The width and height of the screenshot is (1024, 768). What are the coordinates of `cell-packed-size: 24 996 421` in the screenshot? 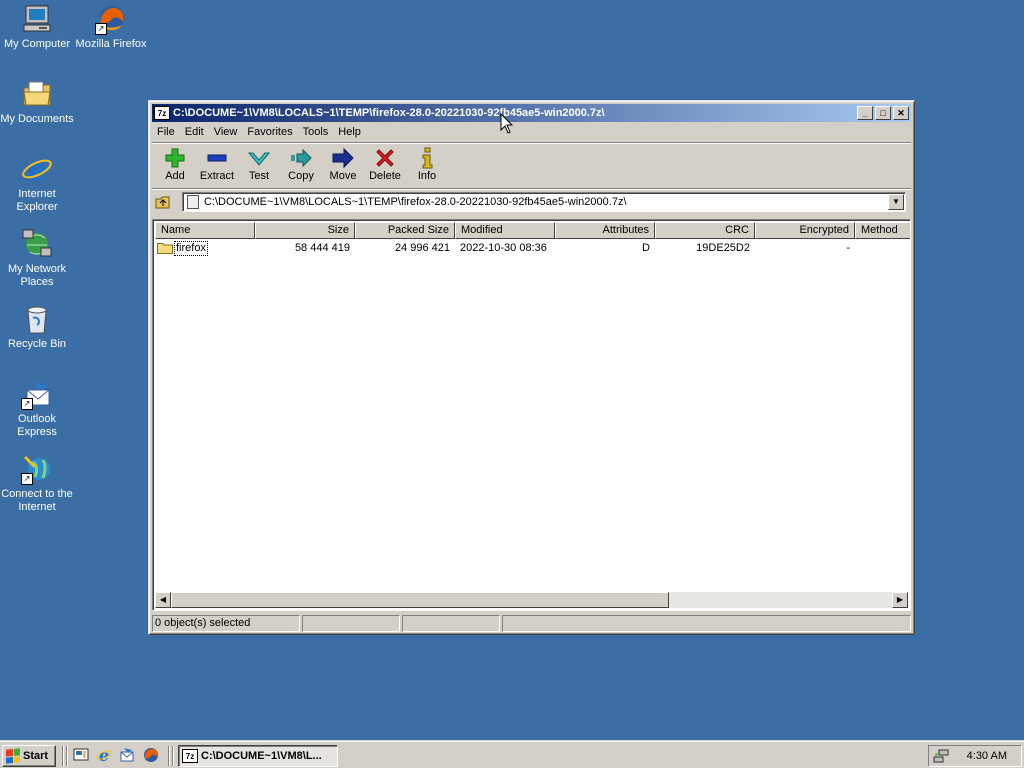 It's located at (422, 248).